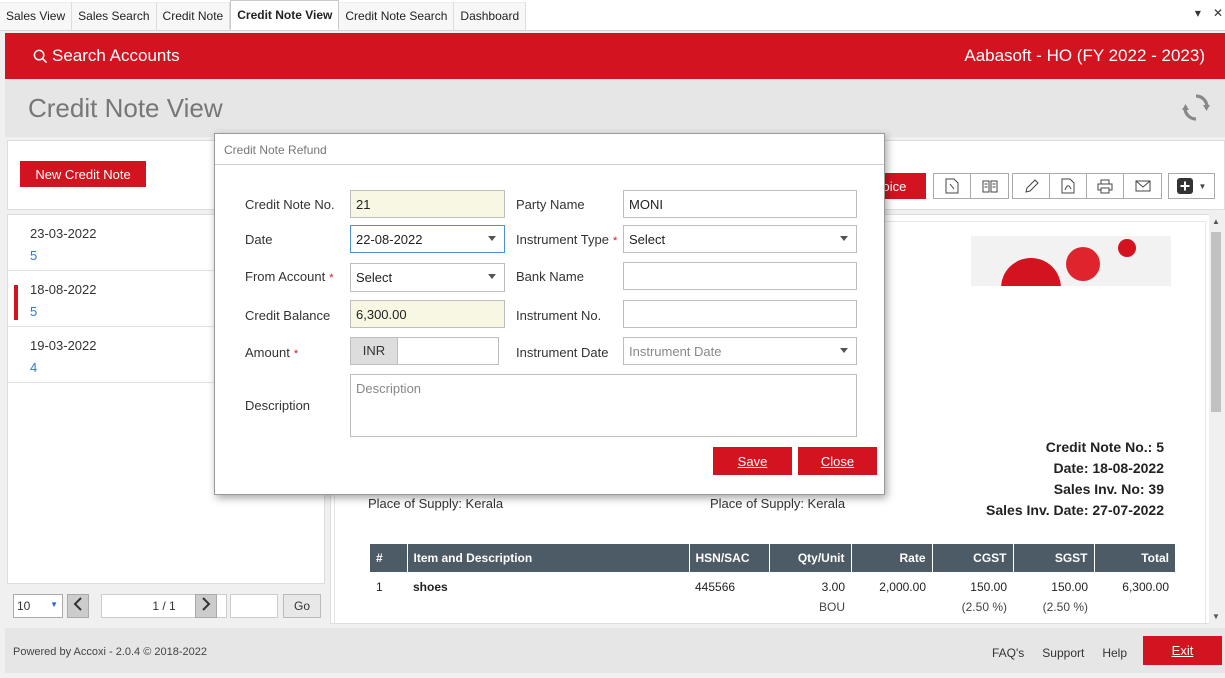 Image resolution: width=1225 pixels, height=678 pixels. What do you see at coordinates (427, 239) in the screenshot?
I see `date-field: 22-08-2022` at bounding box center [427, 239].